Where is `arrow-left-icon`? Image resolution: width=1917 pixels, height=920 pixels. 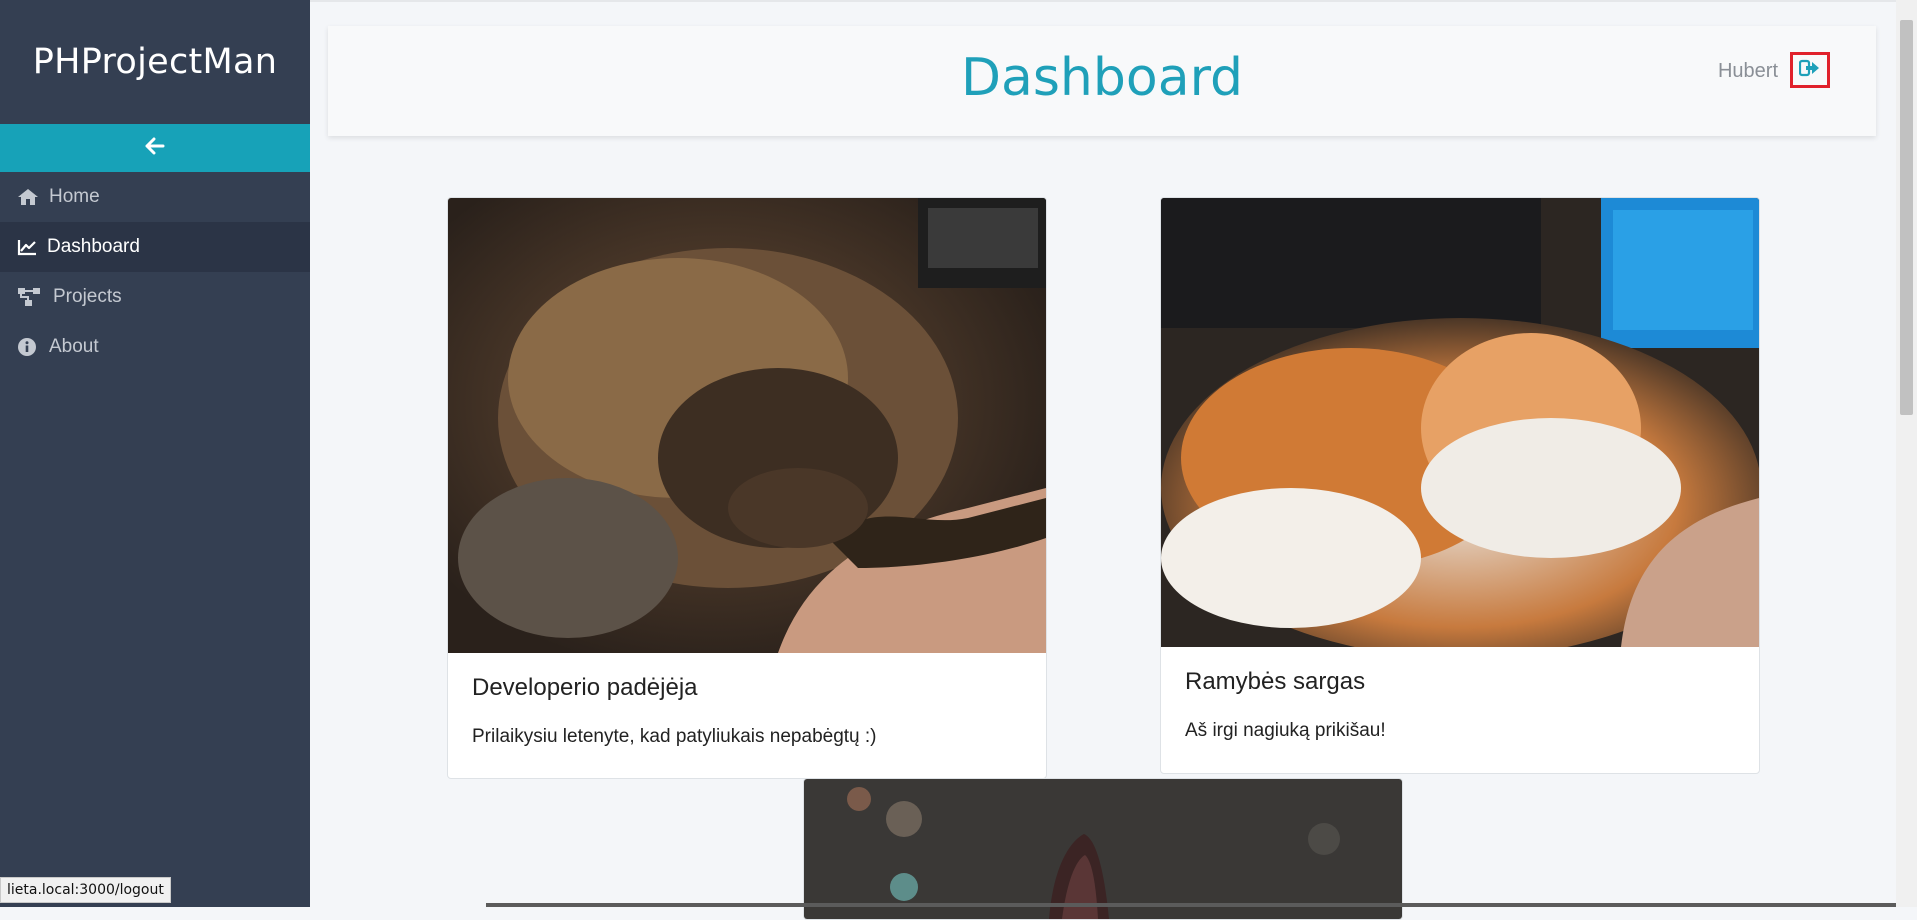 arrow-left-icon is located at coordinates (155, 148).